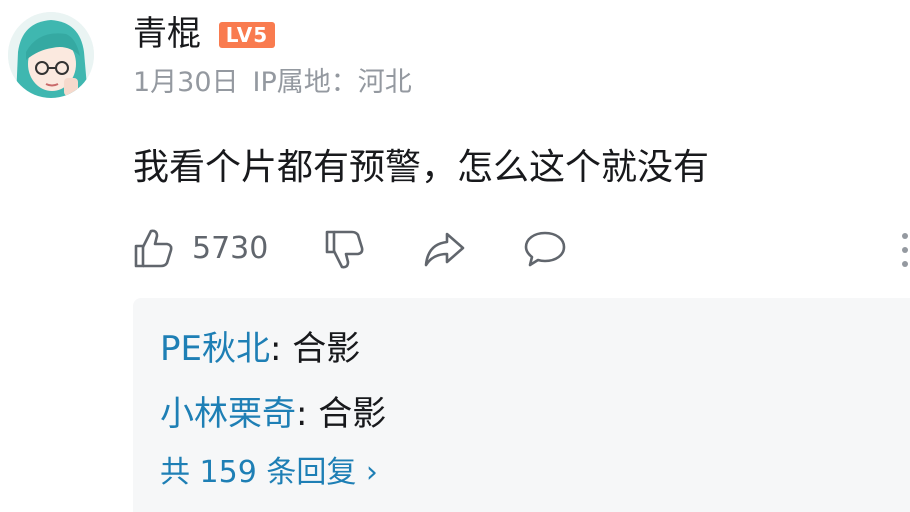 This screenshot has height=512, width=910. What do you see at coordinates (901, 250) in the screenshot?
I see `more-vertical-icon` at bounding box center [901, 250].